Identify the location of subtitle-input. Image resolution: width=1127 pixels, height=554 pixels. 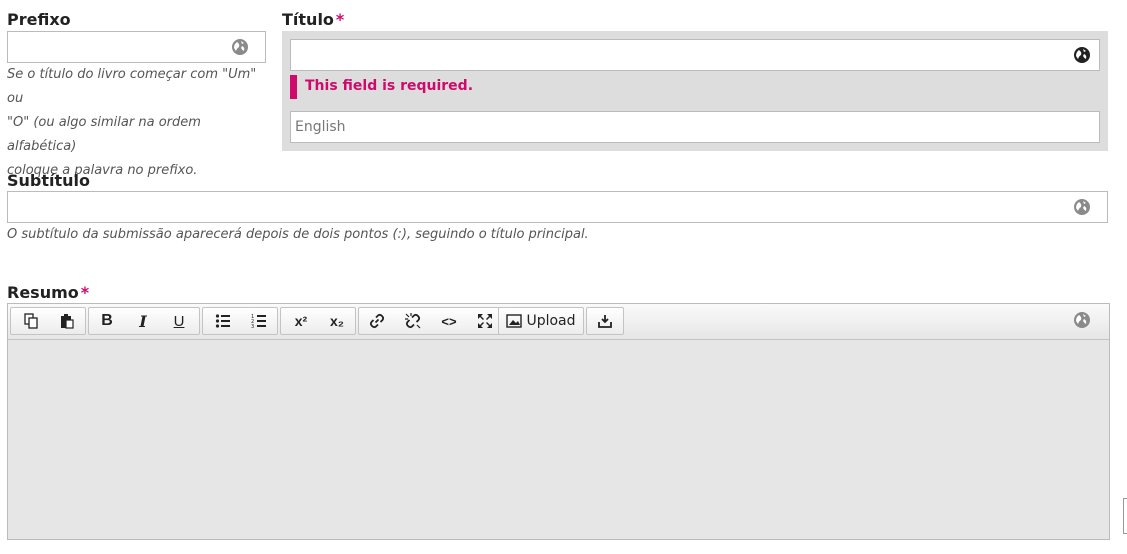
(557, 207).